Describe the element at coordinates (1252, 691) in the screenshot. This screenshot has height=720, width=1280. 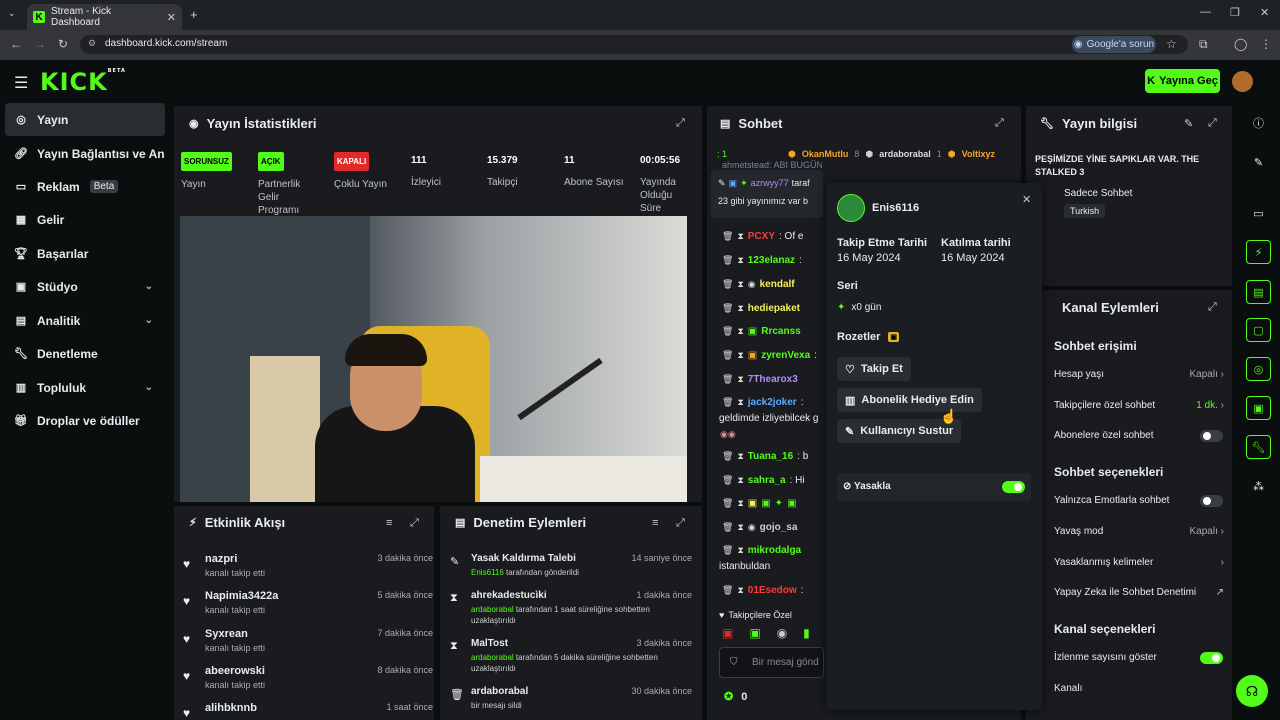
I see `support-headset-icon: ☊` at that location.